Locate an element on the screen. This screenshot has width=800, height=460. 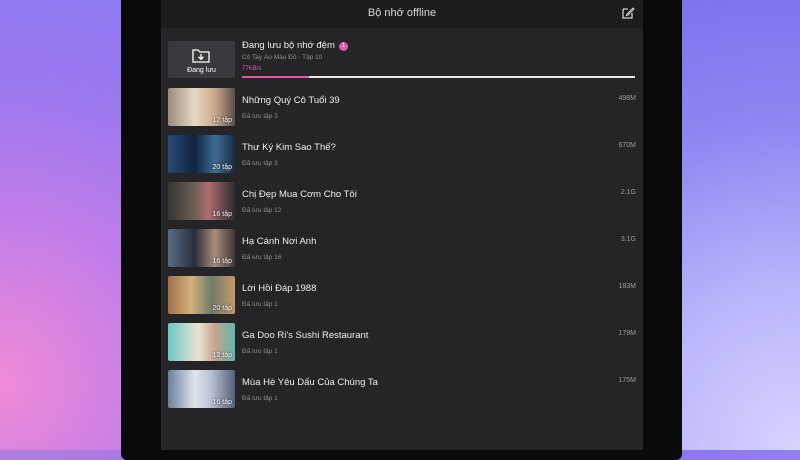
item-size: 175M is located at coordinates (627, 380).